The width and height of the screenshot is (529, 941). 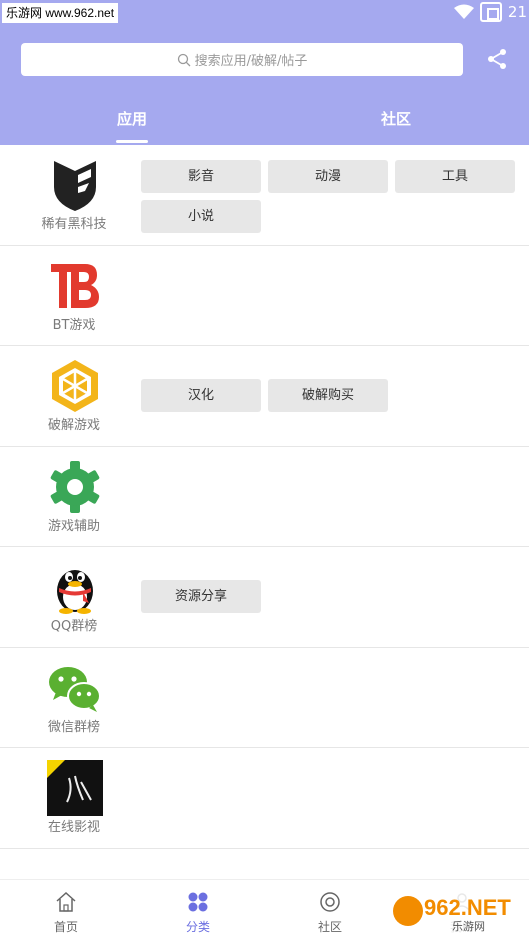 What do you see at coordinates (75, 486) in the screenshot?
I see `gear-icon` at bounding box center [75, 486].